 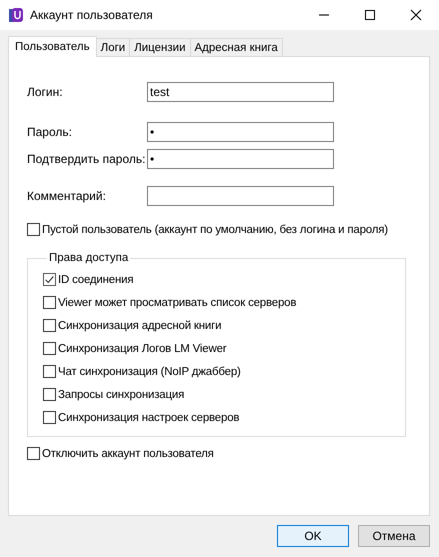 What do you see at coordinates (142, 348) in the screenshot?
I see `checkbox-label: Синхронизация Логов LM Viewer` at bounding box center [142, 348].